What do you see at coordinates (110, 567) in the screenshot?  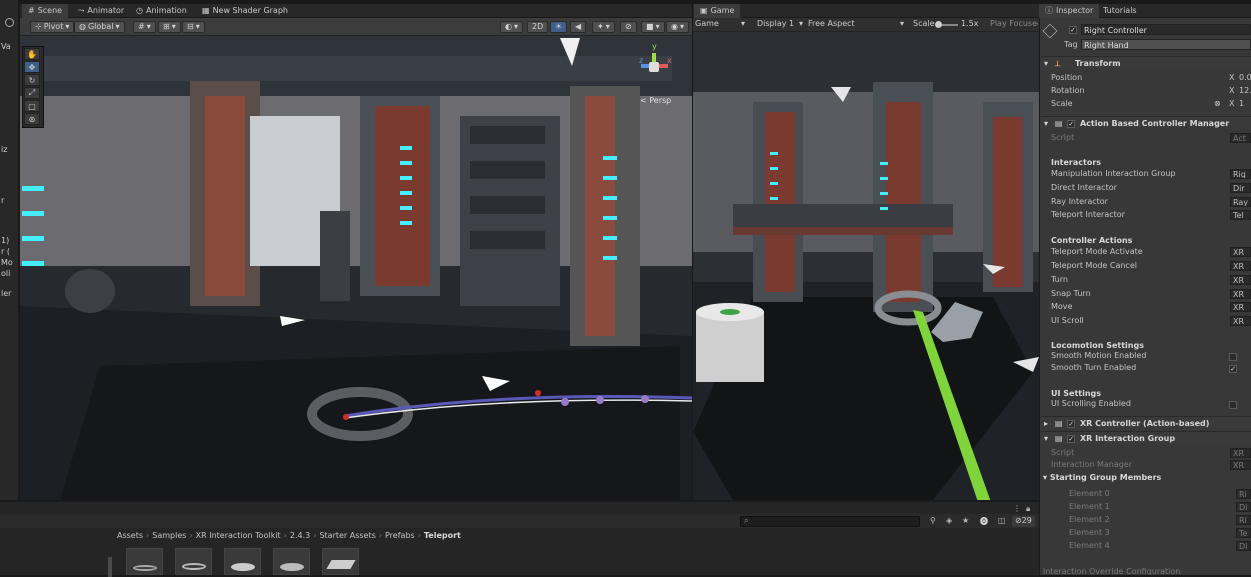 I see `project-left-scrollbar` at bounding box center [110, 567].